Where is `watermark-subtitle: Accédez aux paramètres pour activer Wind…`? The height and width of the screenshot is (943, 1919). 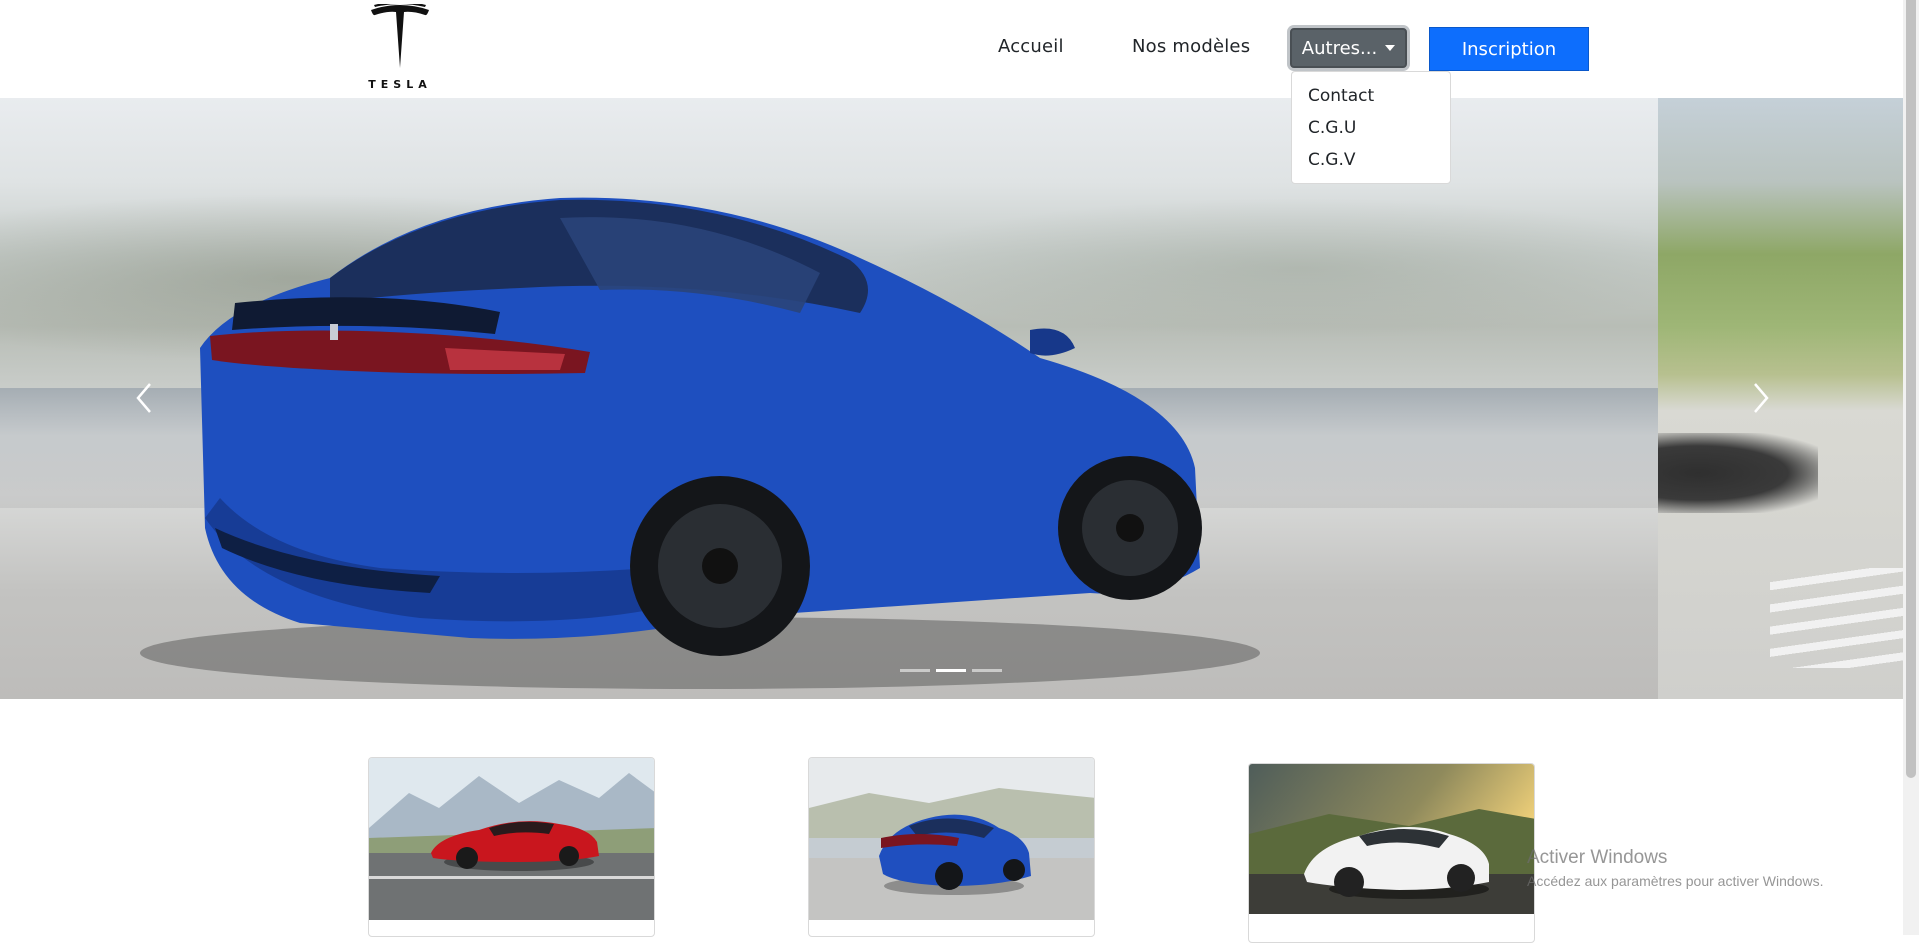 watermark-subtitle: Accédez aux paramètres pour activer Wind… is located at coordinates (1675, 881).